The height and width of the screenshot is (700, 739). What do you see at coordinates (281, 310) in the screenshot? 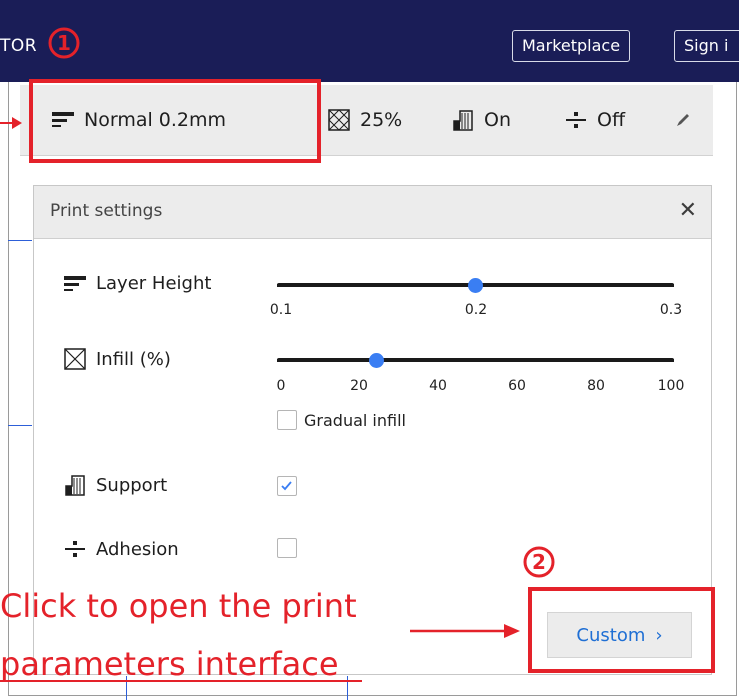
I see `layer-height-tick-label: 0.1` at bounding box center [281, 310].